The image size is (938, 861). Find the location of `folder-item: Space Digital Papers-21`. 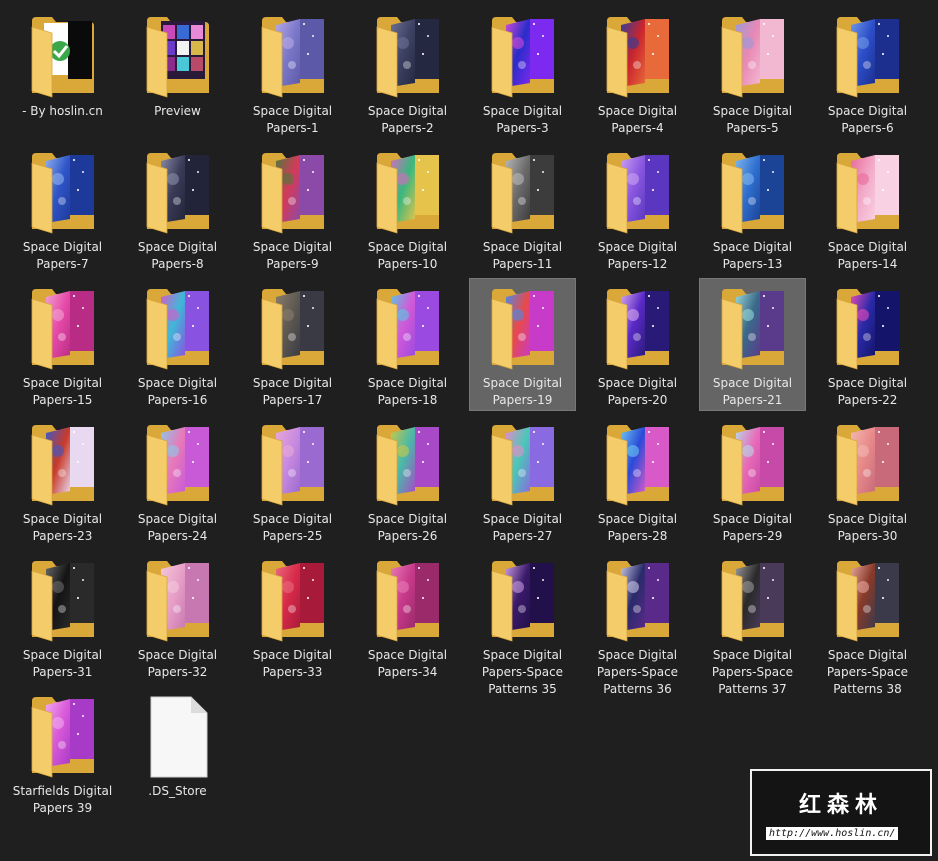

folder-item: Space Digital Papers-21 is located at coordinates (752, 344).